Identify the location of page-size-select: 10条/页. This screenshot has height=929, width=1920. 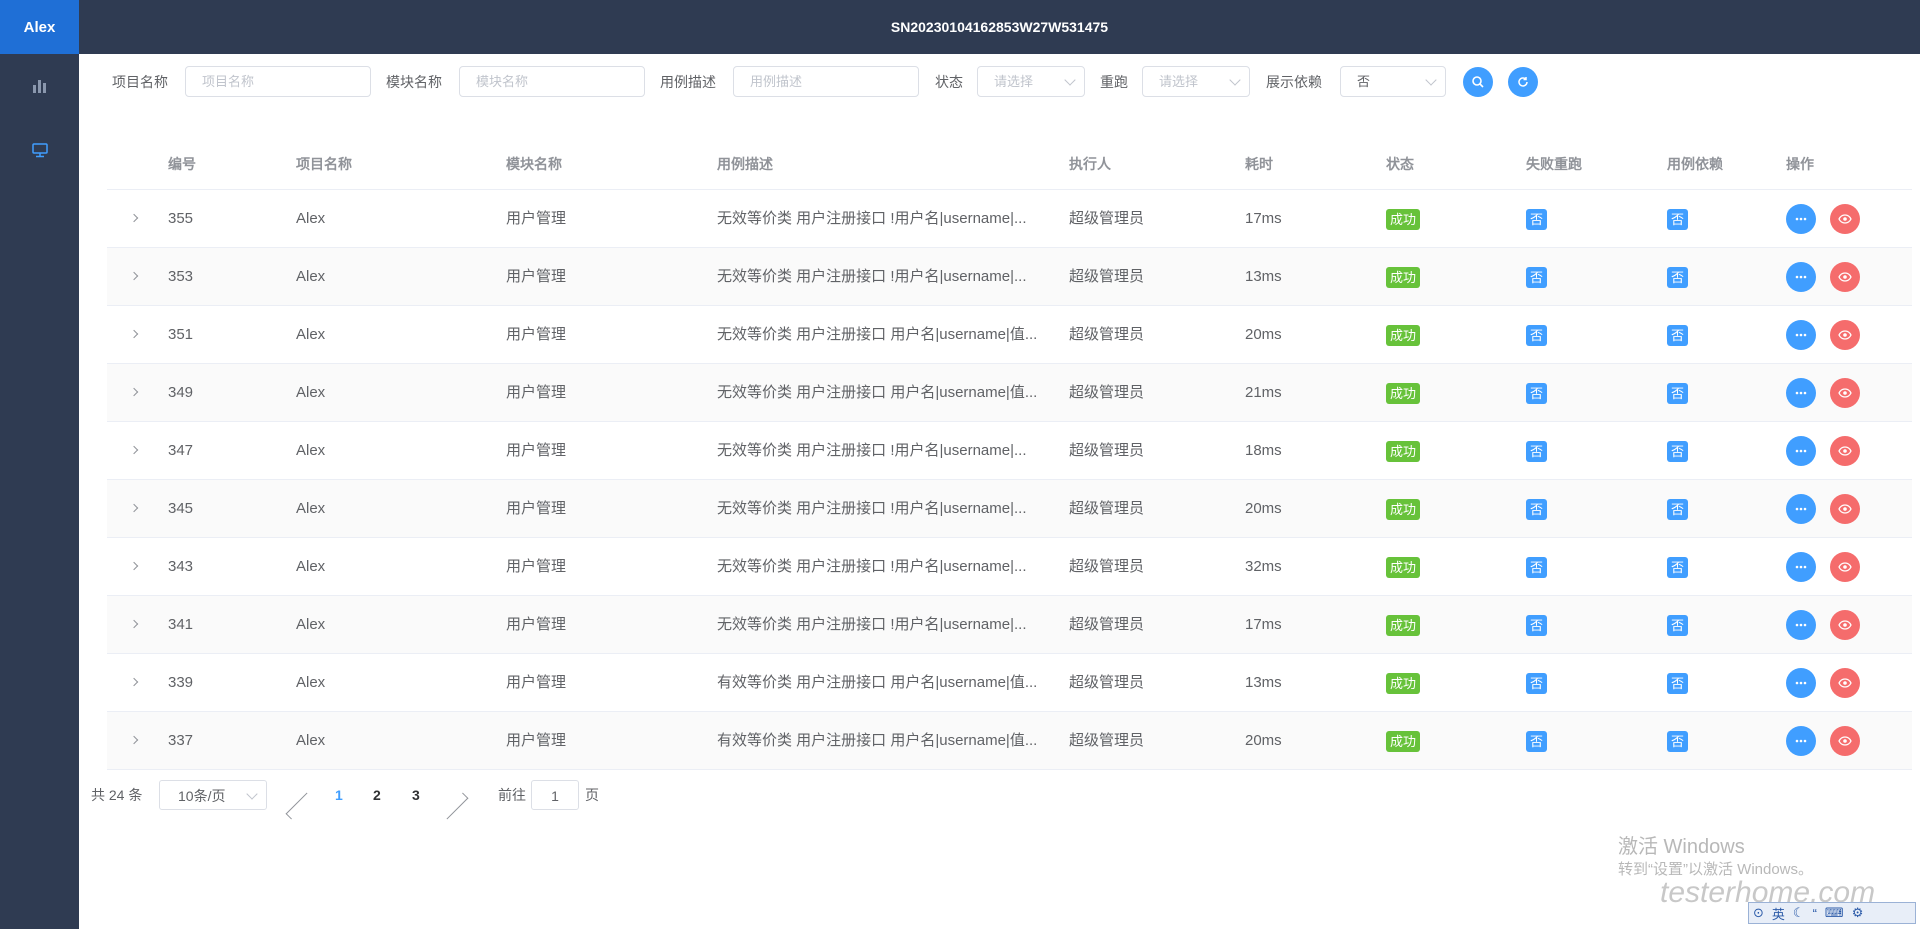
(213, 795).